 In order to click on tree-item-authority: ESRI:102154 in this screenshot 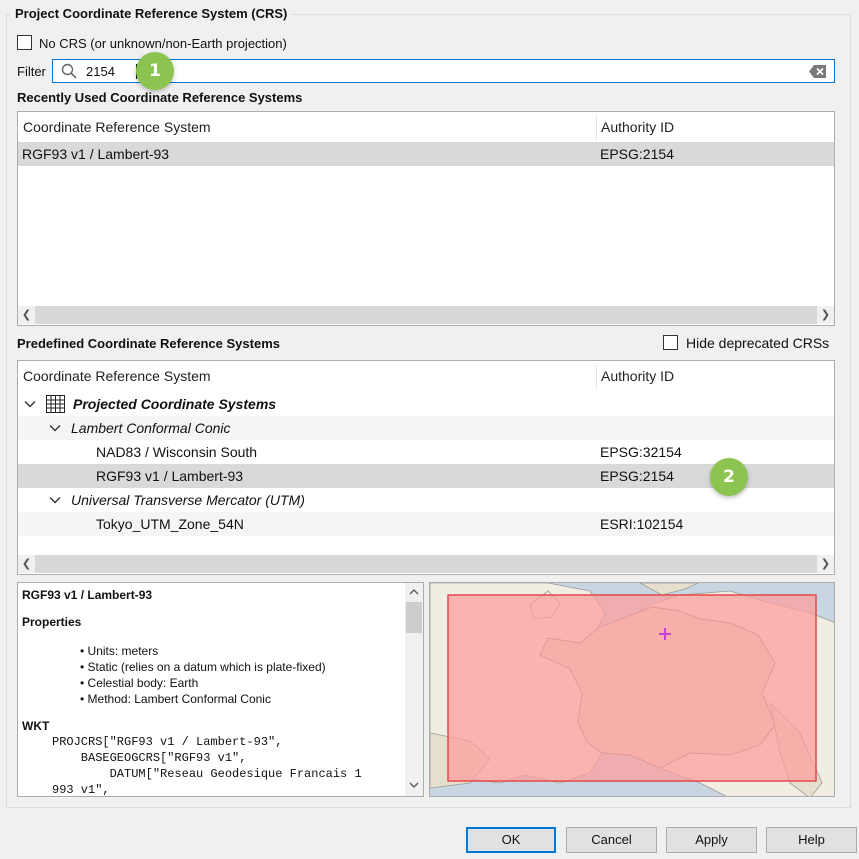, I will do `click(642, 524)`.